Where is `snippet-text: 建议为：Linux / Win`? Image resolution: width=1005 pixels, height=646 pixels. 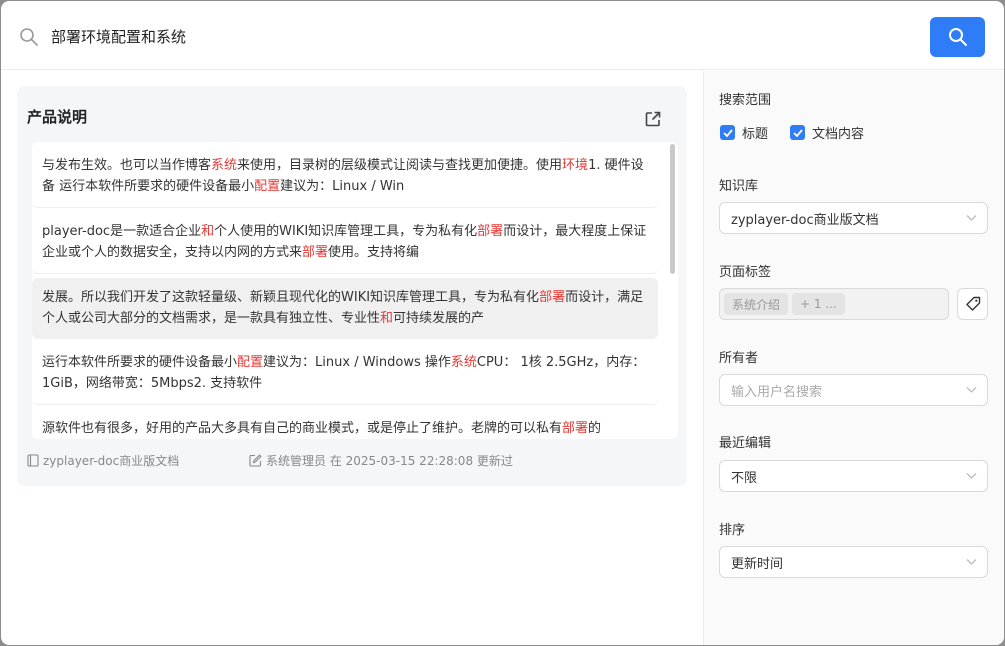 snippet-text: 建议为：Linux / Win is located at coordinates (342, 186).